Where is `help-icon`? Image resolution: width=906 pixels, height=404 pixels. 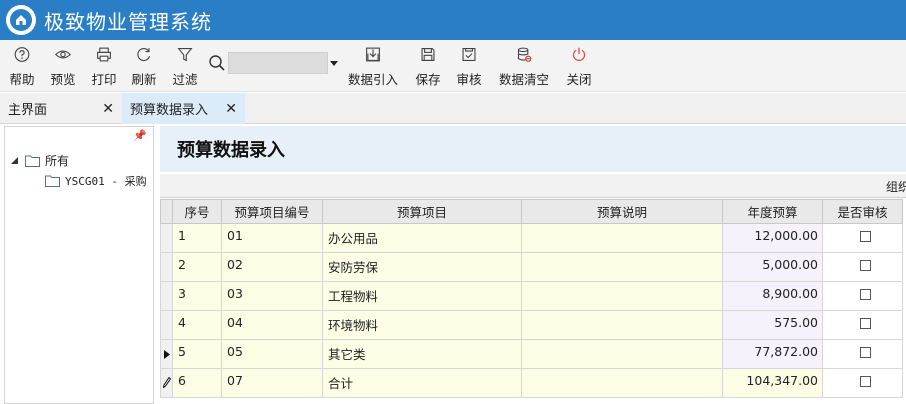
help-icon is located at coordinates (22, 54).